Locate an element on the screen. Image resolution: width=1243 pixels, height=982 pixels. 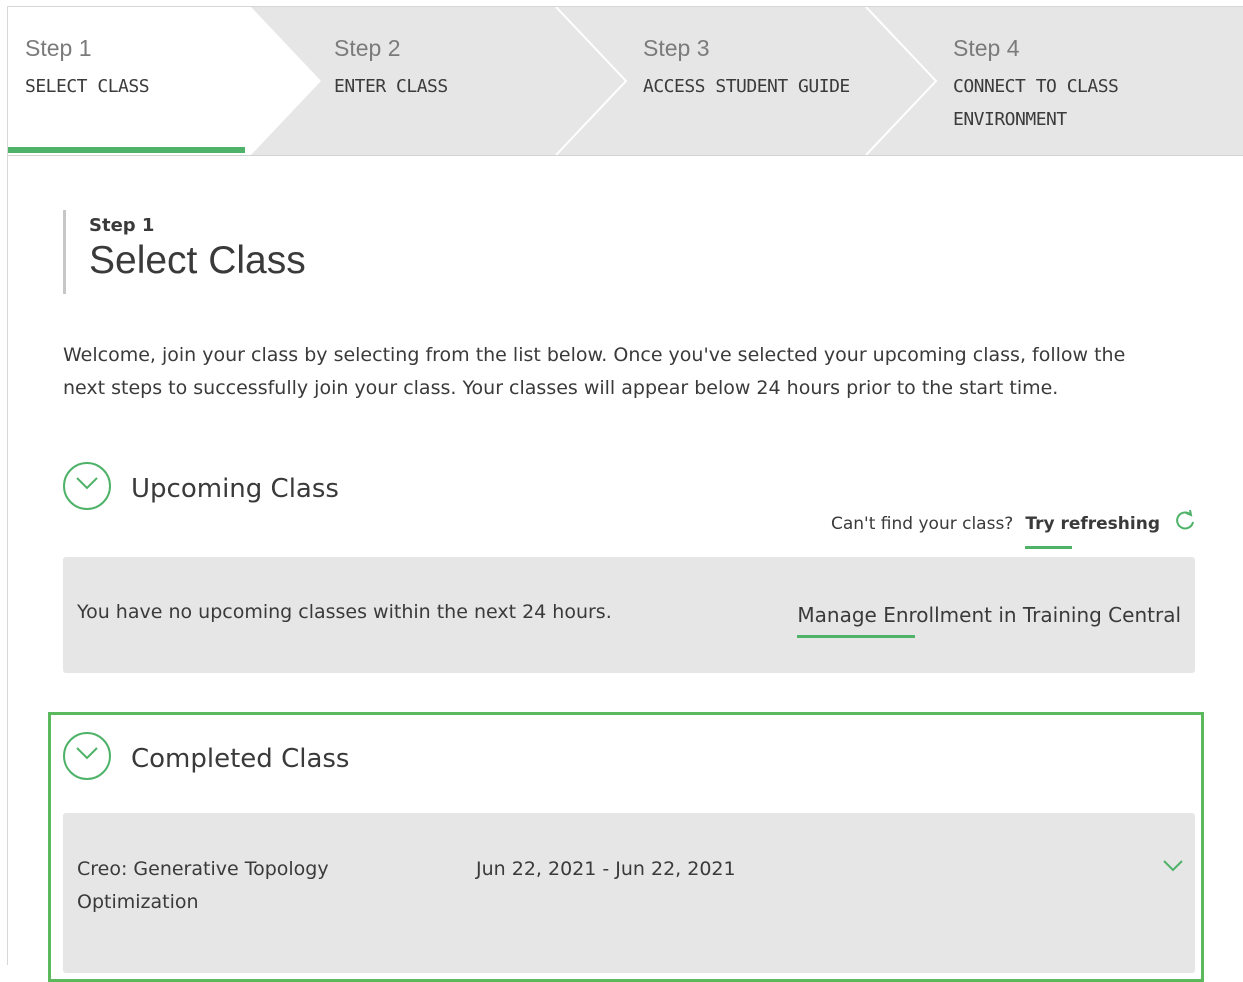
cant-find-text: Can't find your class? is located at coordinates (922, 523).